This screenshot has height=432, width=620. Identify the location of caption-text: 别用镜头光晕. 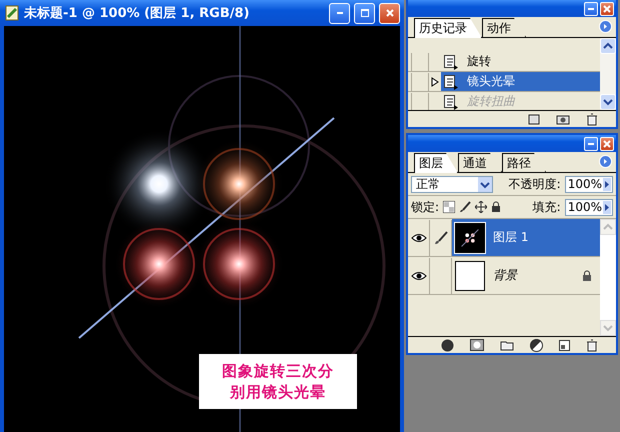
(278, 392).